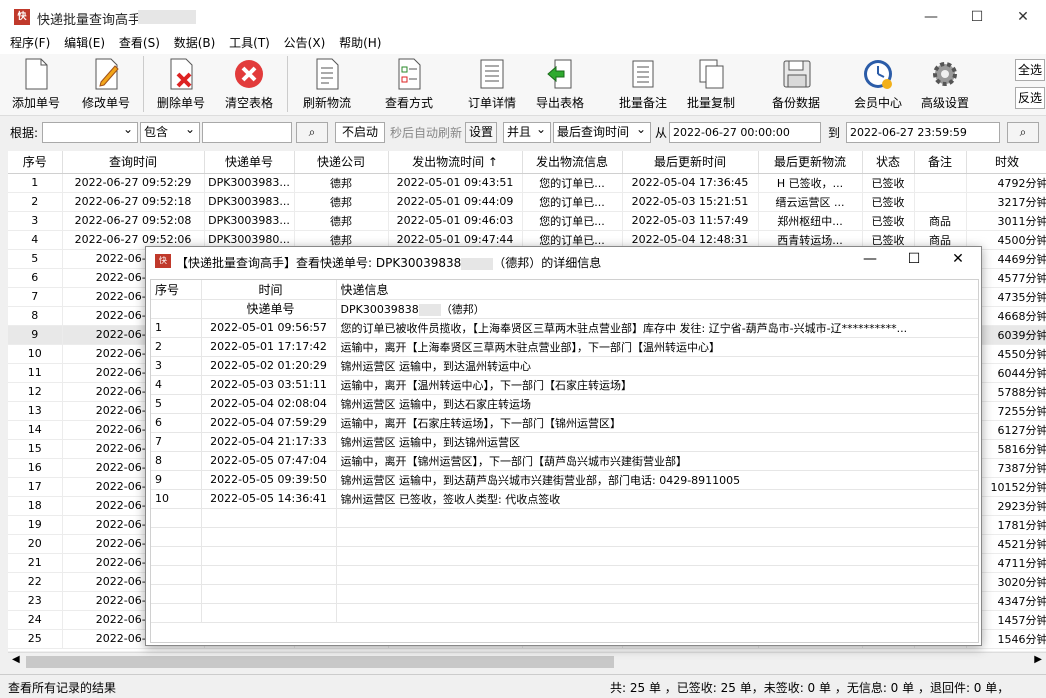 The image size is (1046, 698). I want to click on to-datetime-picker: 2022-06-27 23:59:59, so click(923, 132).